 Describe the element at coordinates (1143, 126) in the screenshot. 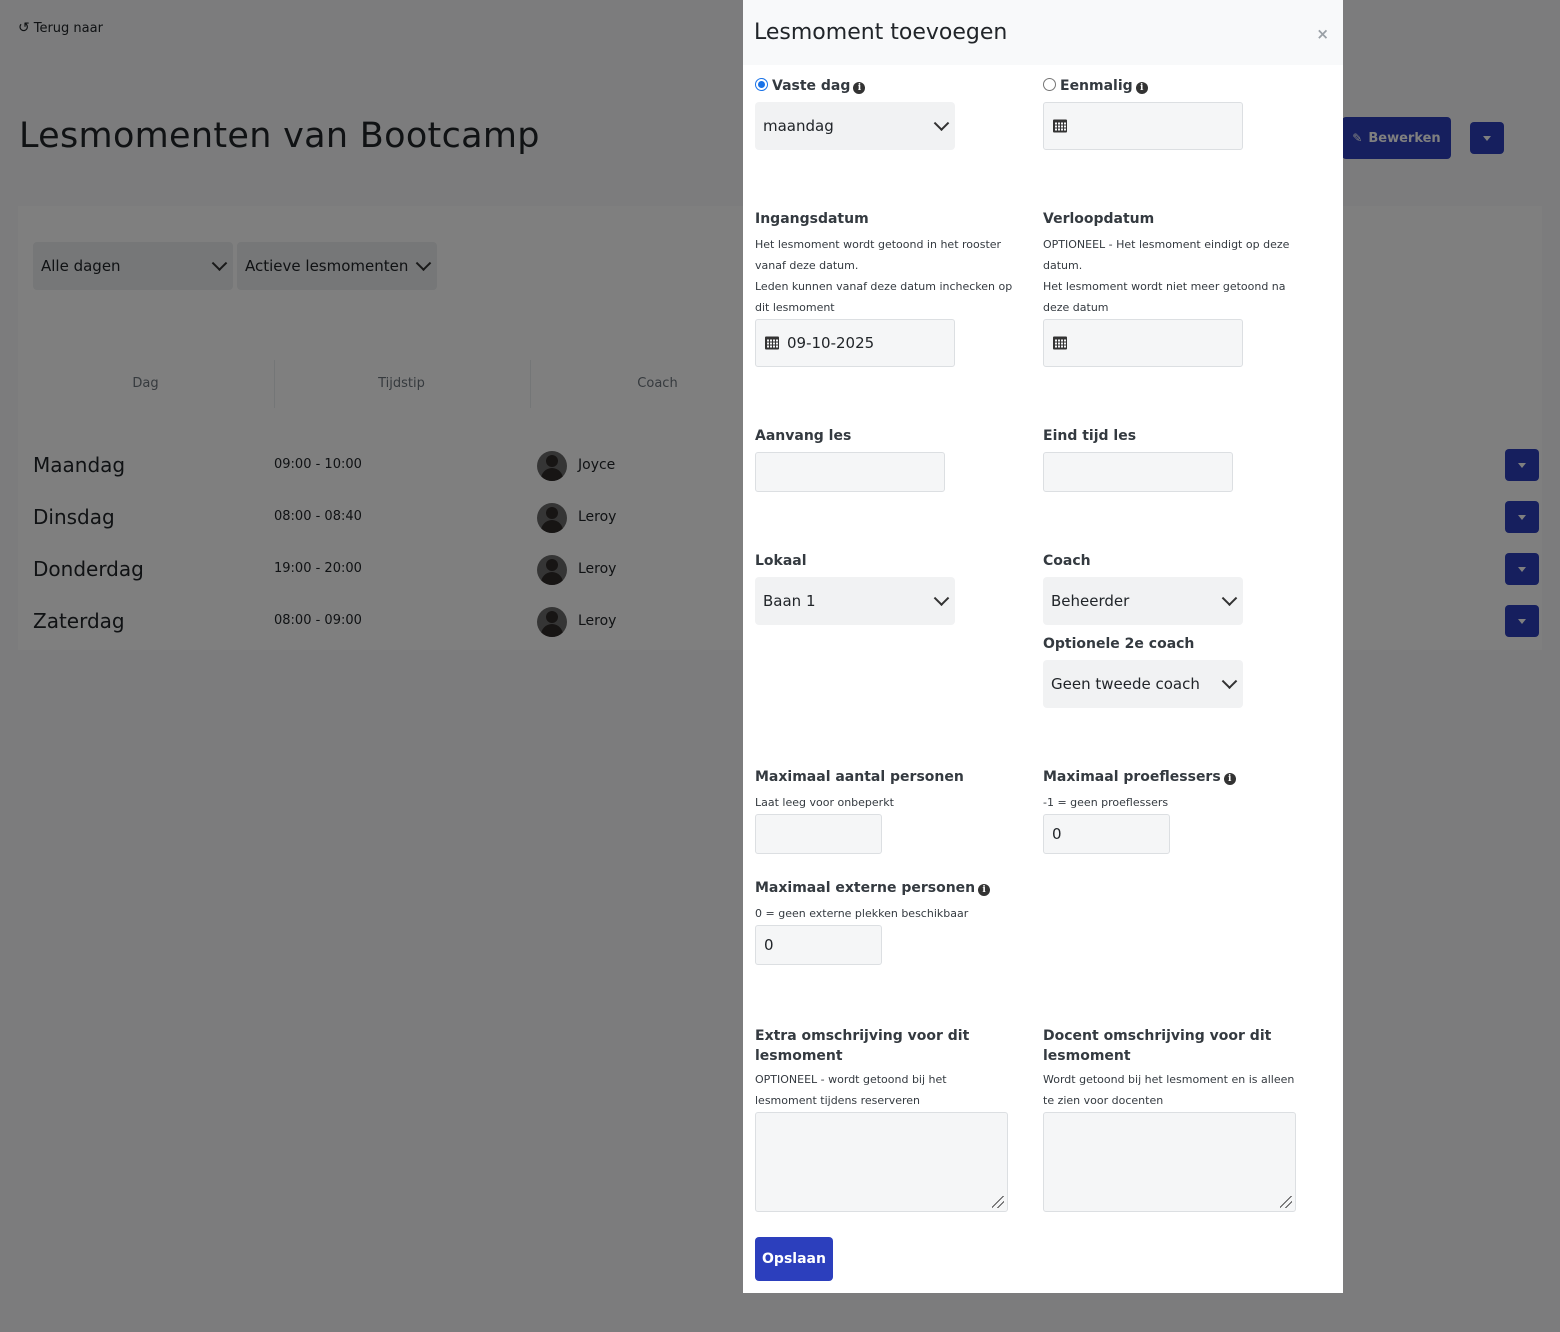

I see `once-date-input` at that location.